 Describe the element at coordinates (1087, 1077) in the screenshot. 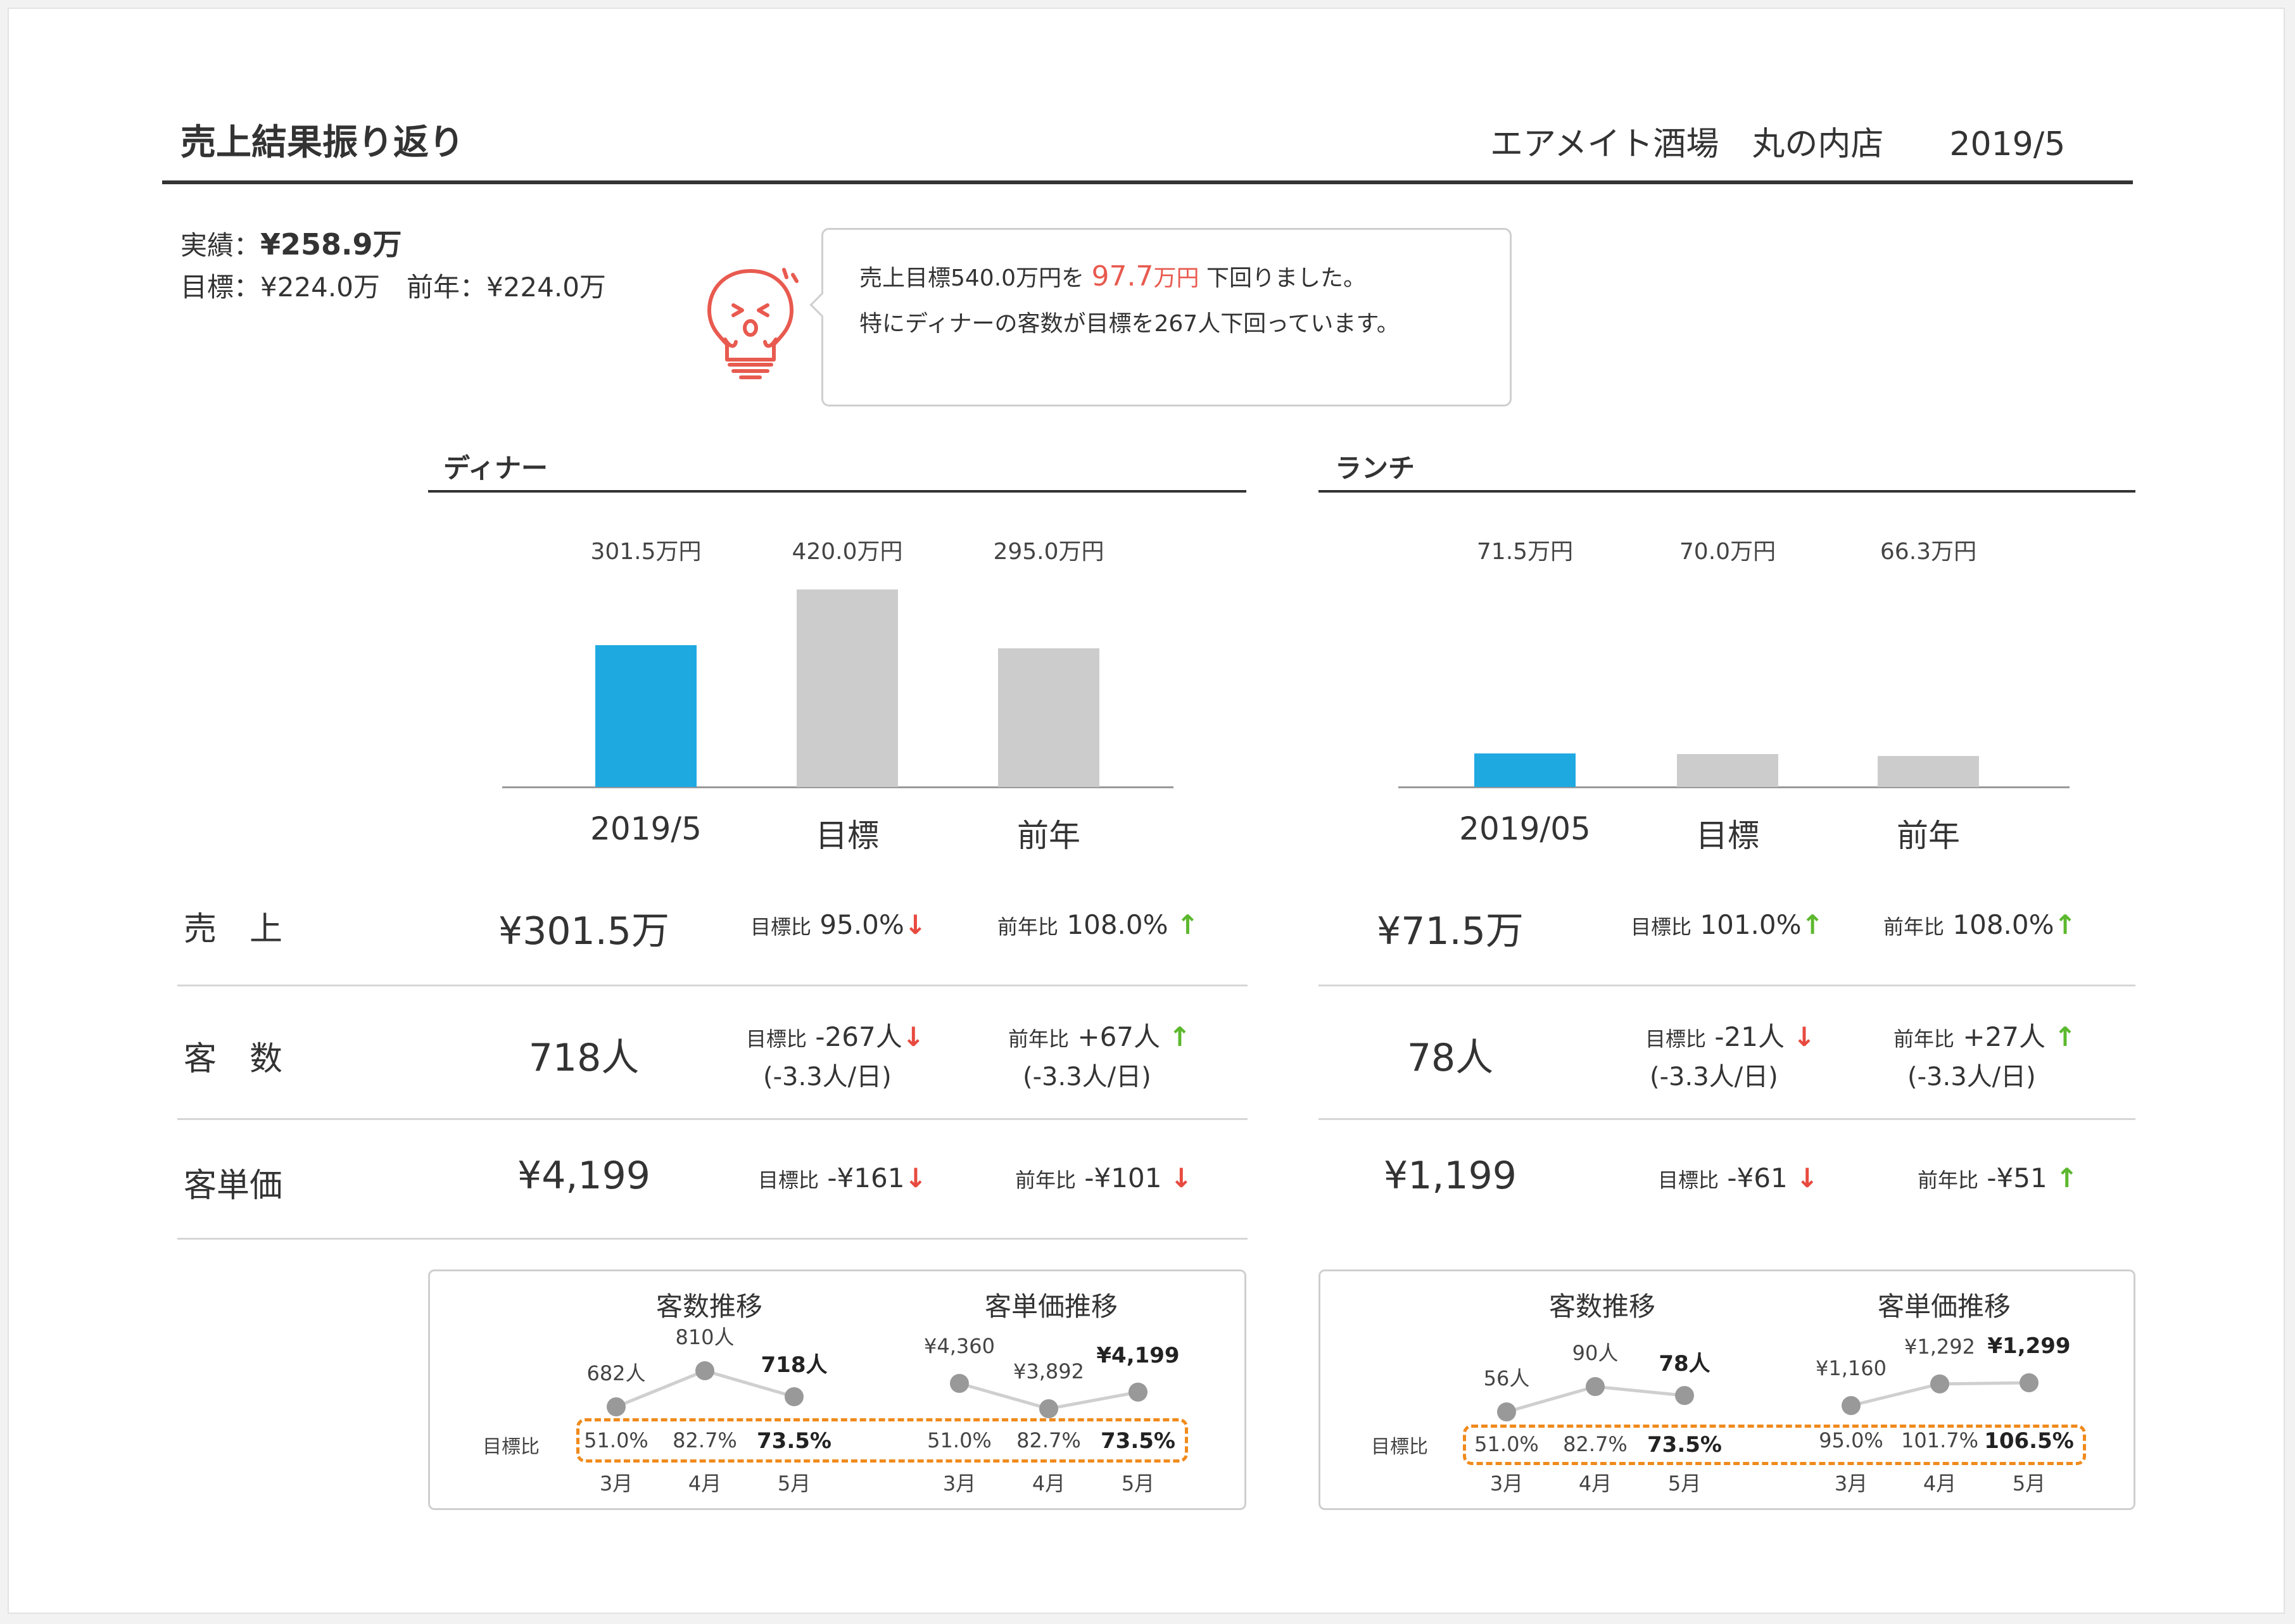

I see `dinner-customers-prev-per-day: (-3.3人/日)` at that location.